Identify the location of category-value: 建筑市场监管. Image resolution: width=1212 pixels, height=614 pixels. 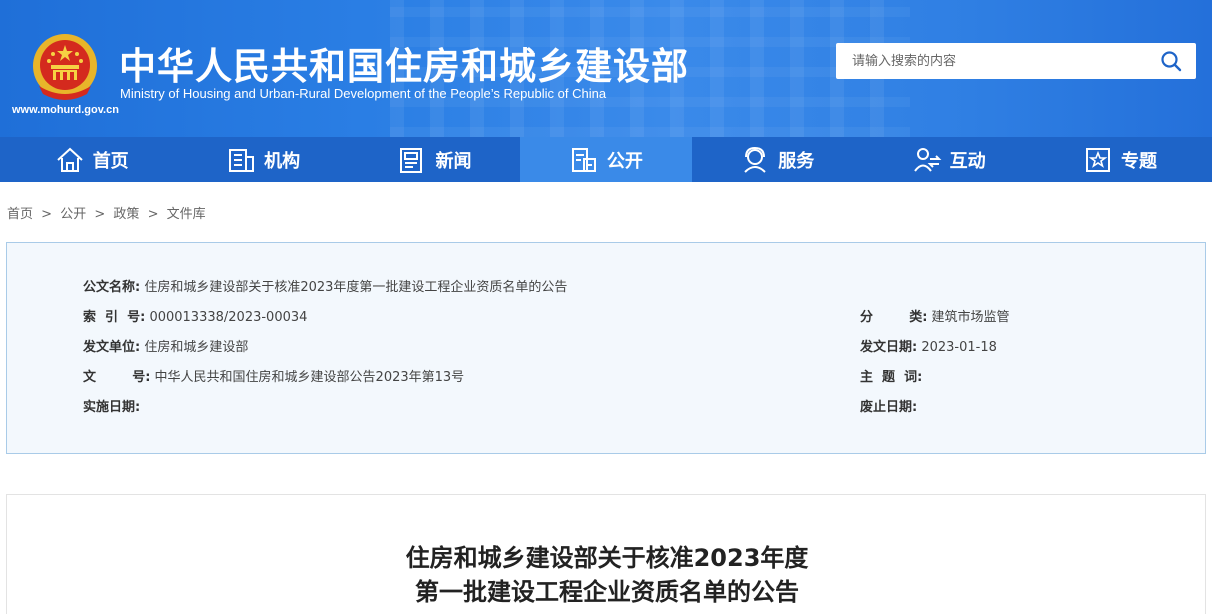
(970, 317).